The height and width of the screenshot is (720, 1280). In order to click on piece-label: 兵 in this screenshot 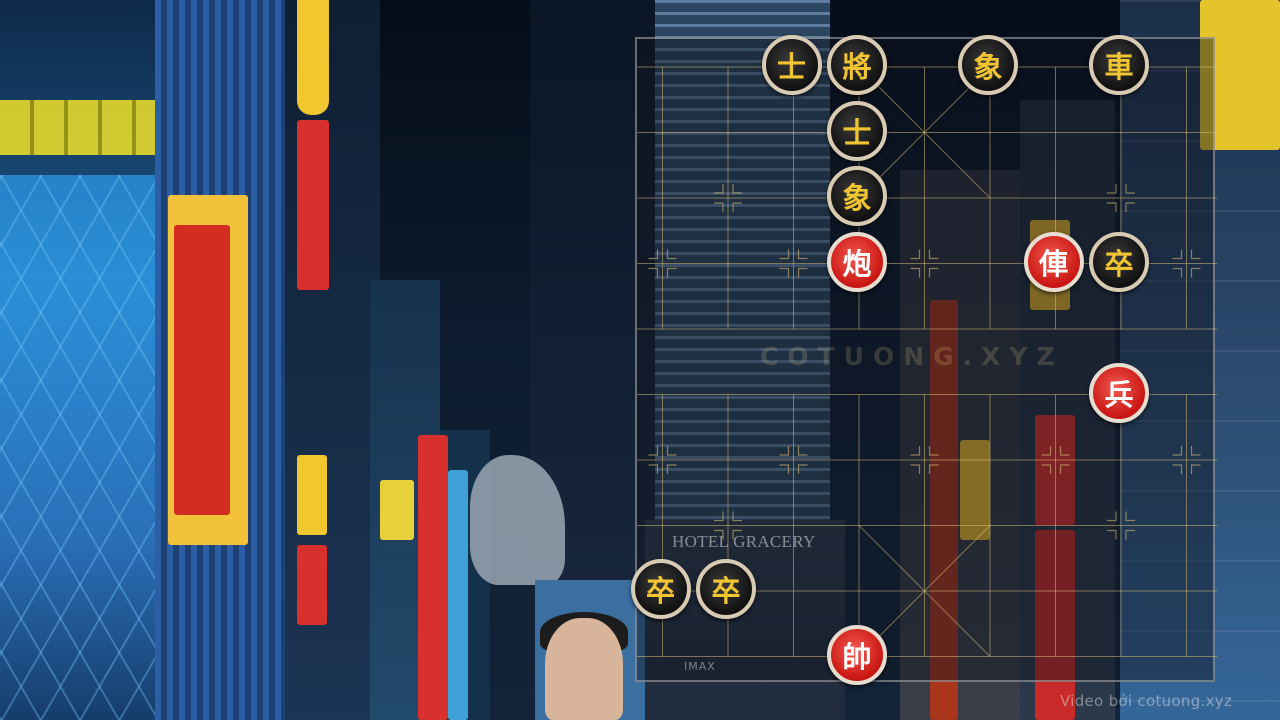, I will do `click(1119, 394)`.